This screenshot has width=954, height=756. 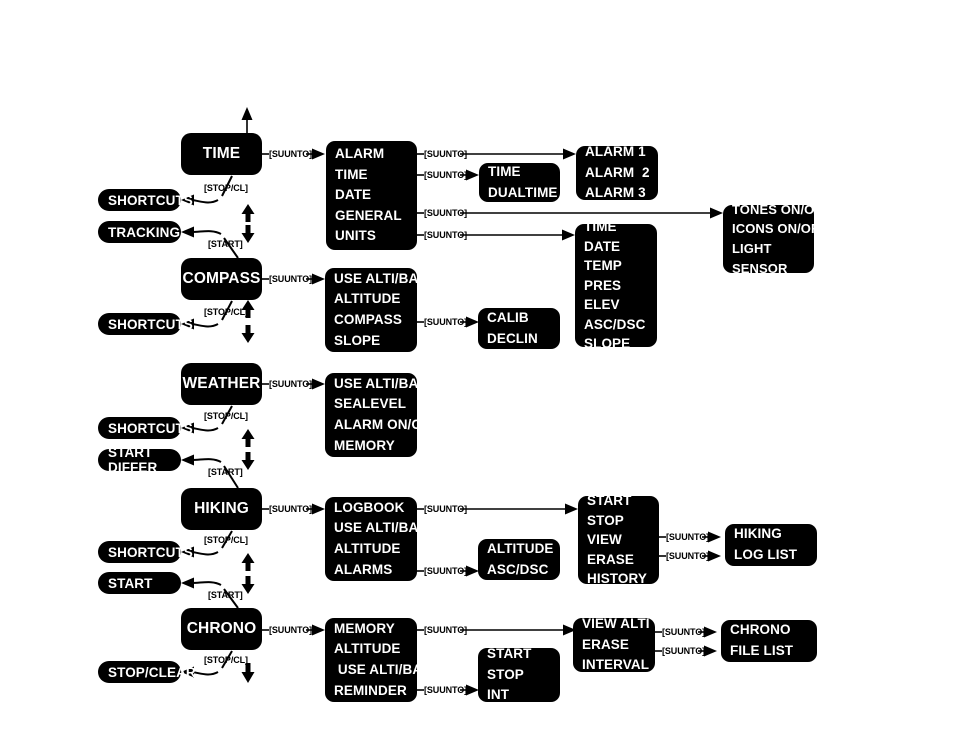 I want to click on menu-item: VIEW, so click(x=619, y=539).